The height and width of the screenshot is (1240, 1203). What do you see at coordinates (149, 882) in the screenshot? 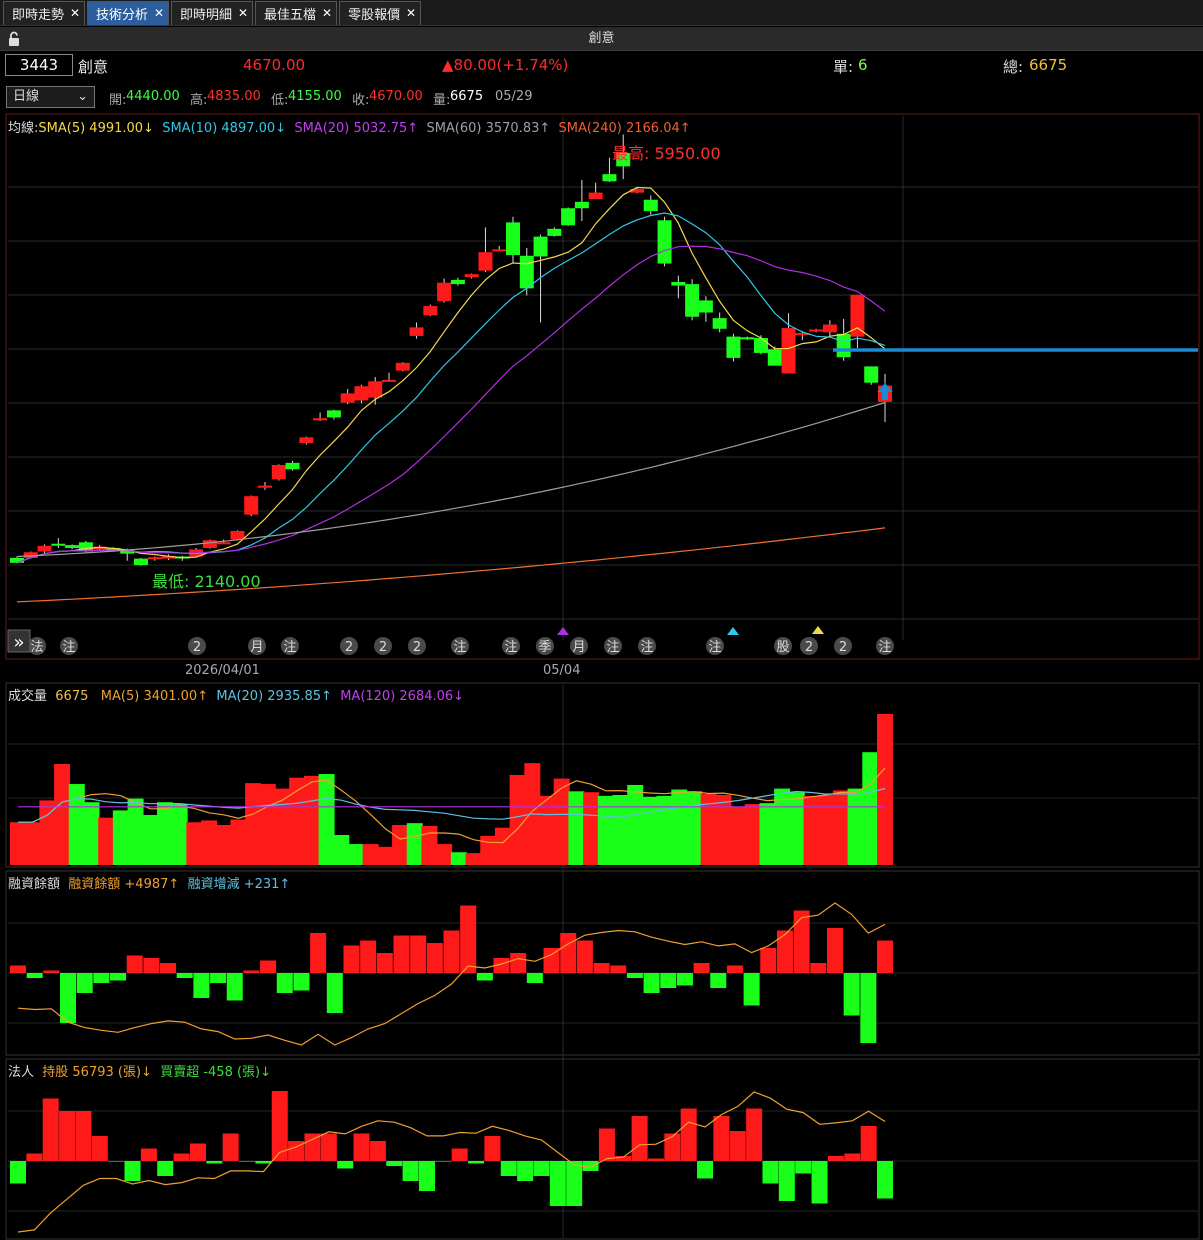
I see `margin-legend: 融資餘額 融資餘額 +4987↑ 融資增減 +231↑` at bounding box center [149, 882].